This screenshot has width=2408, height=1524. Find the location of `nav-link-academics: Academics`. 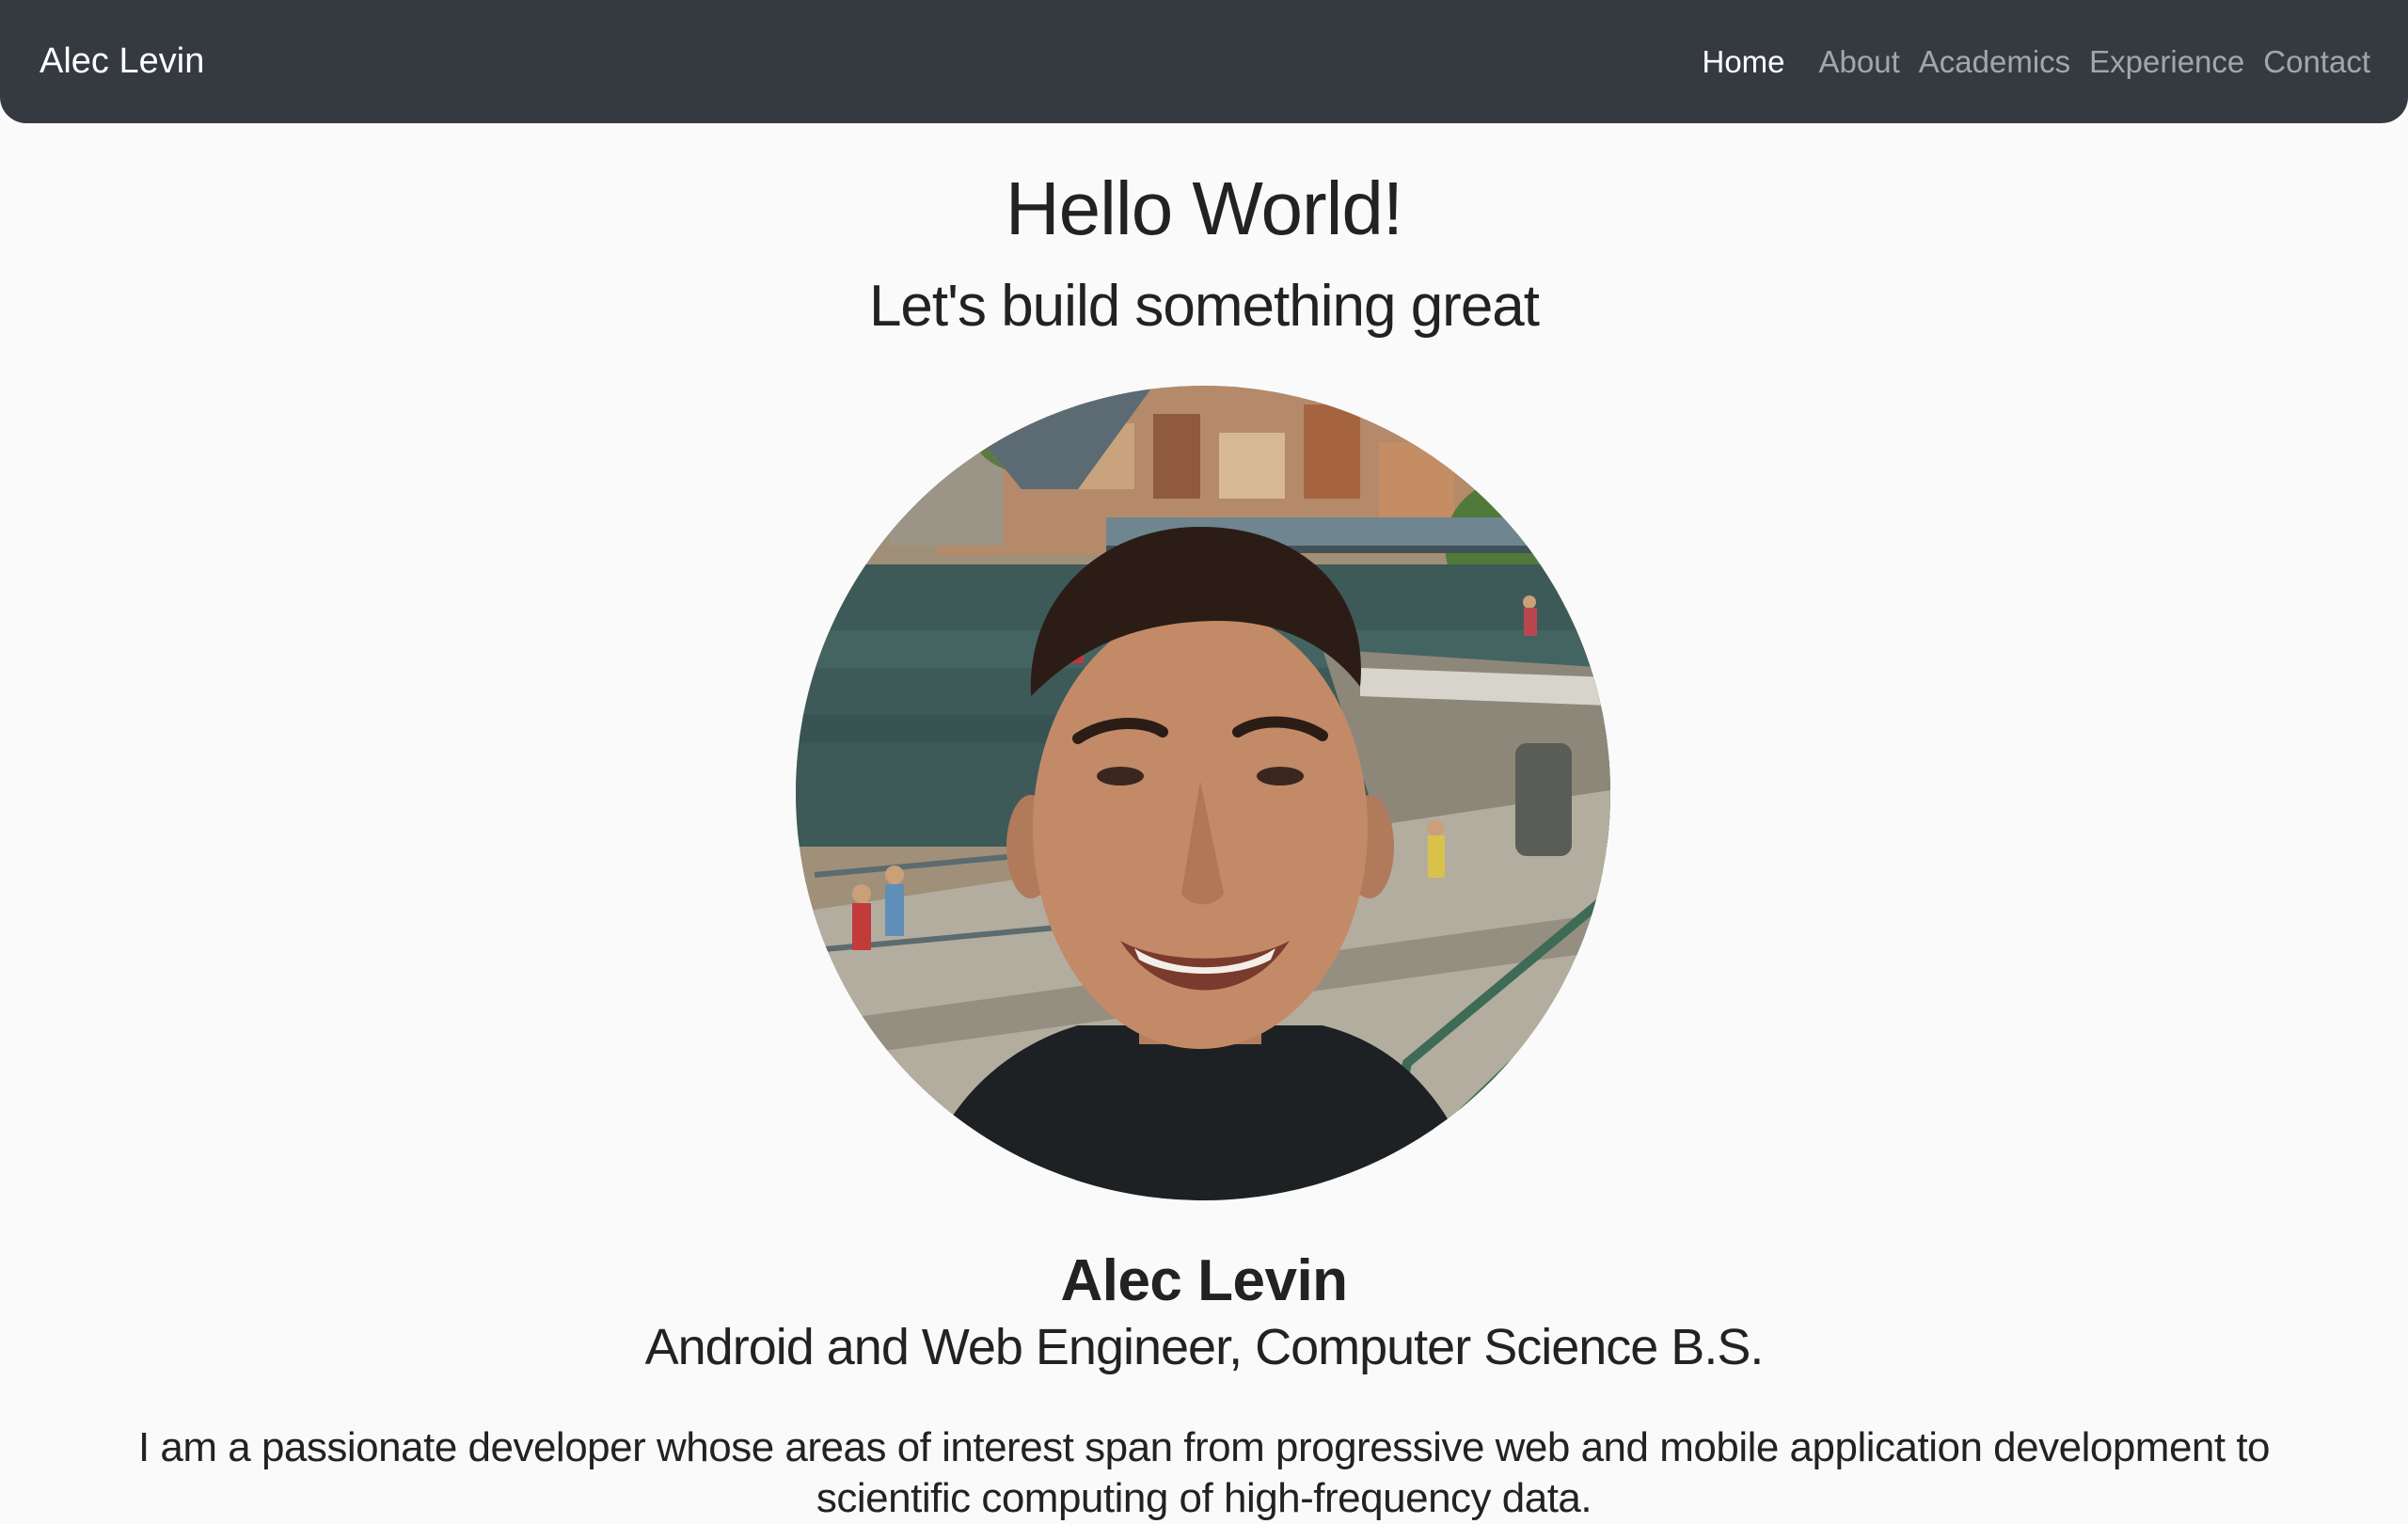

nav-link-academics: Academics is located at coordinates (1995, 62).